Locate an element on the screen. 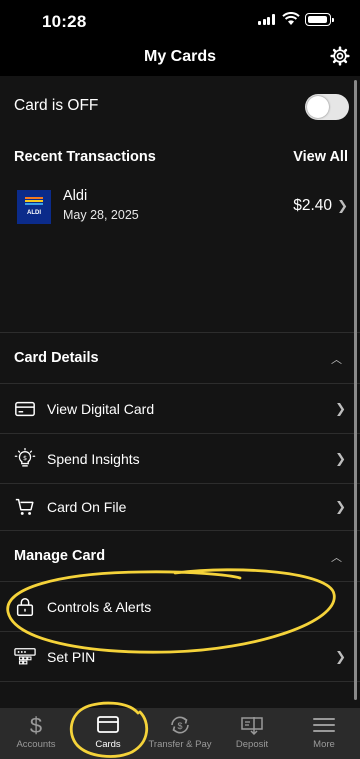  aldi-logo: ALDI is located at coordinates (34, 207).